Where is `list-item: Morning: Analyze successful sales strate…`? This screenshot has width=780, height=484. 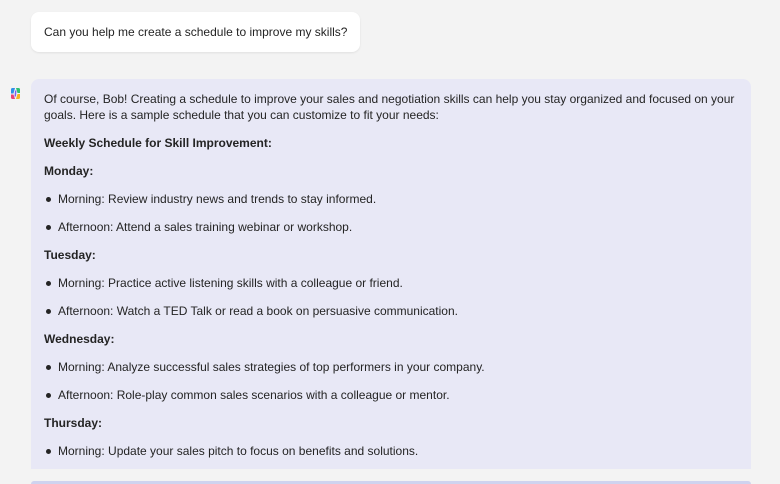
list-item: Morning: Analyze successful sales strate… is located at coordinates (391, 367).